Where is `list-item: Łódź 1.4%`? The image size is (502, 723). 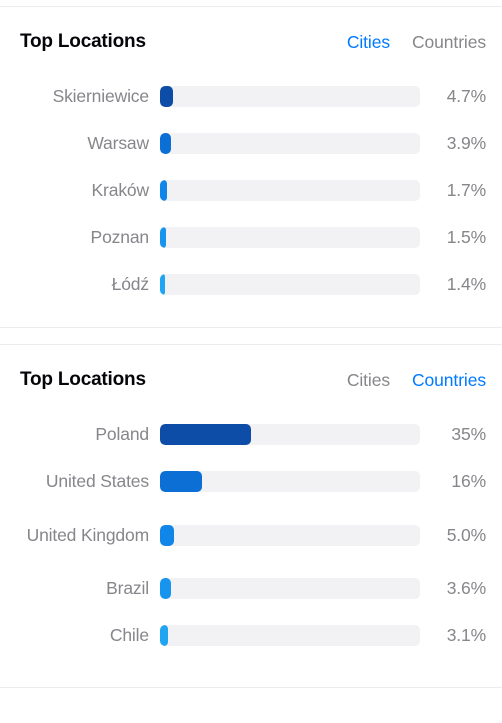
list-item: Łódź 1.4% is located at coordinates (251, 284).